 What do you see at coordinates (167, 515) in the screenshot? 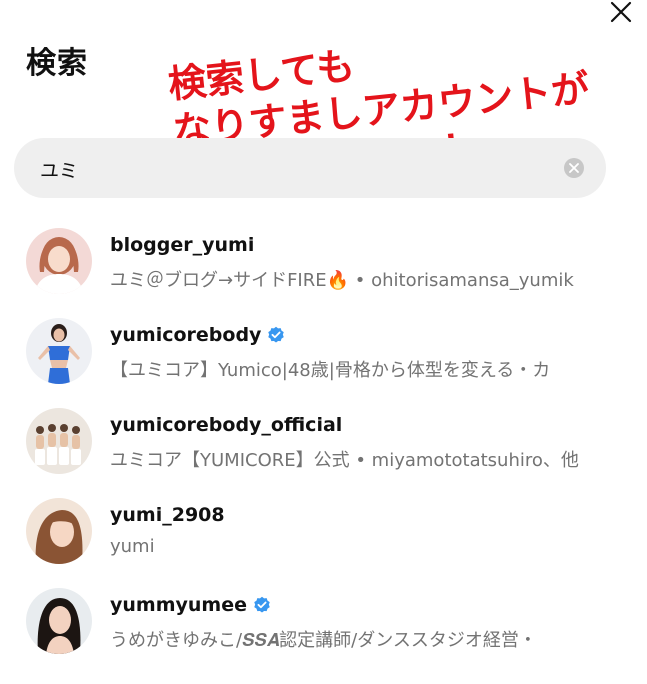
I see `result-username: yumi_2908` at bounding box center [167, 515].